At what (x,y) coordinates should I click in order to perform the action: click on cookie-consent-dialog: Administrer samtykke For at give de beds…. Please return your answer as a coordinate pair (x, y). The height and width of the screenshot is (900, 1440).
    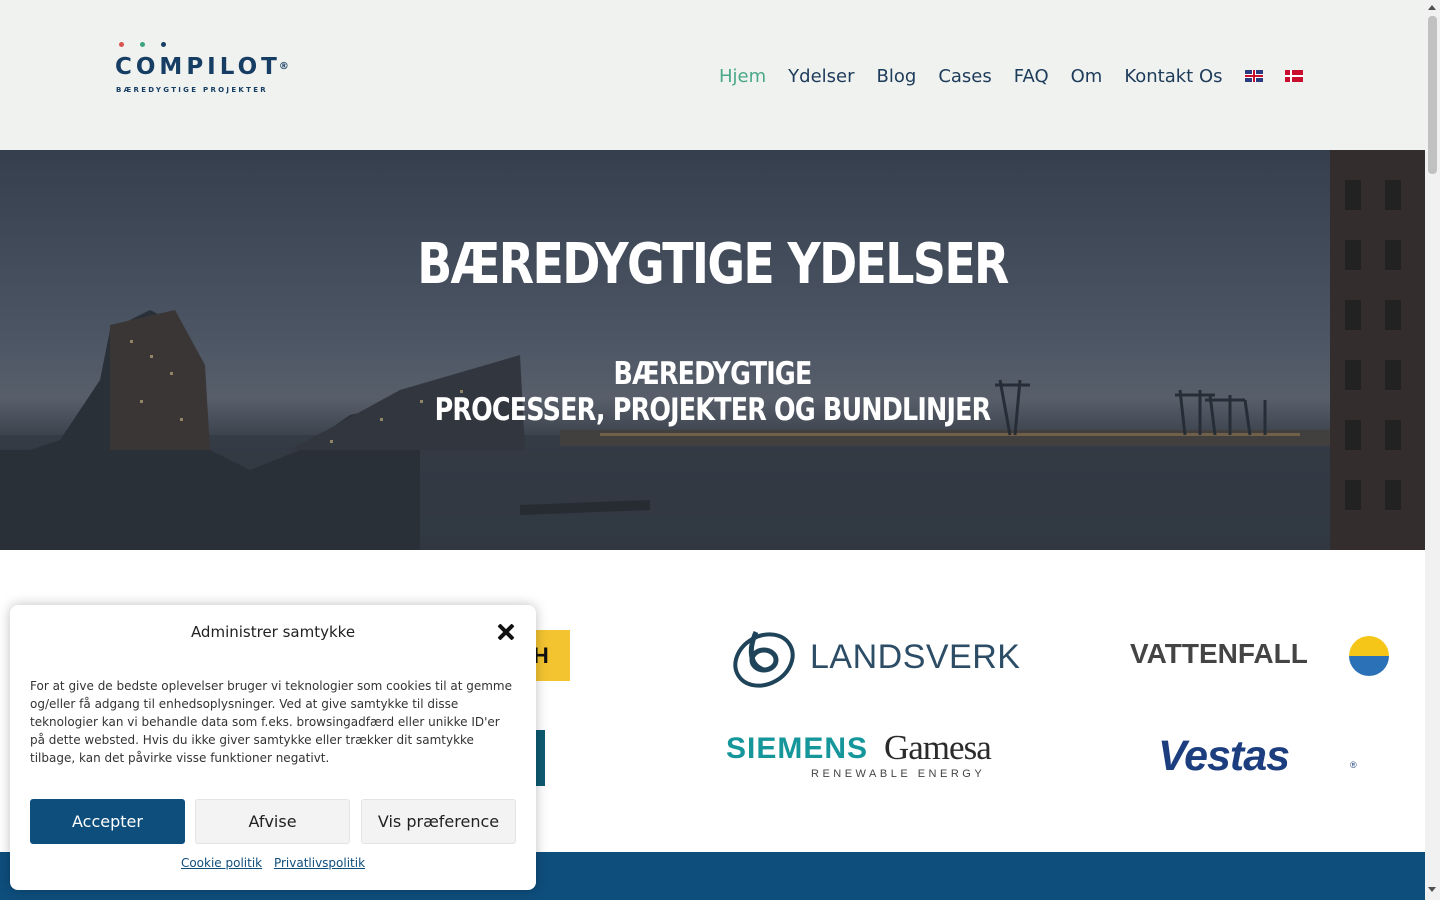
    Looking at the image, I should click on (273, 747).